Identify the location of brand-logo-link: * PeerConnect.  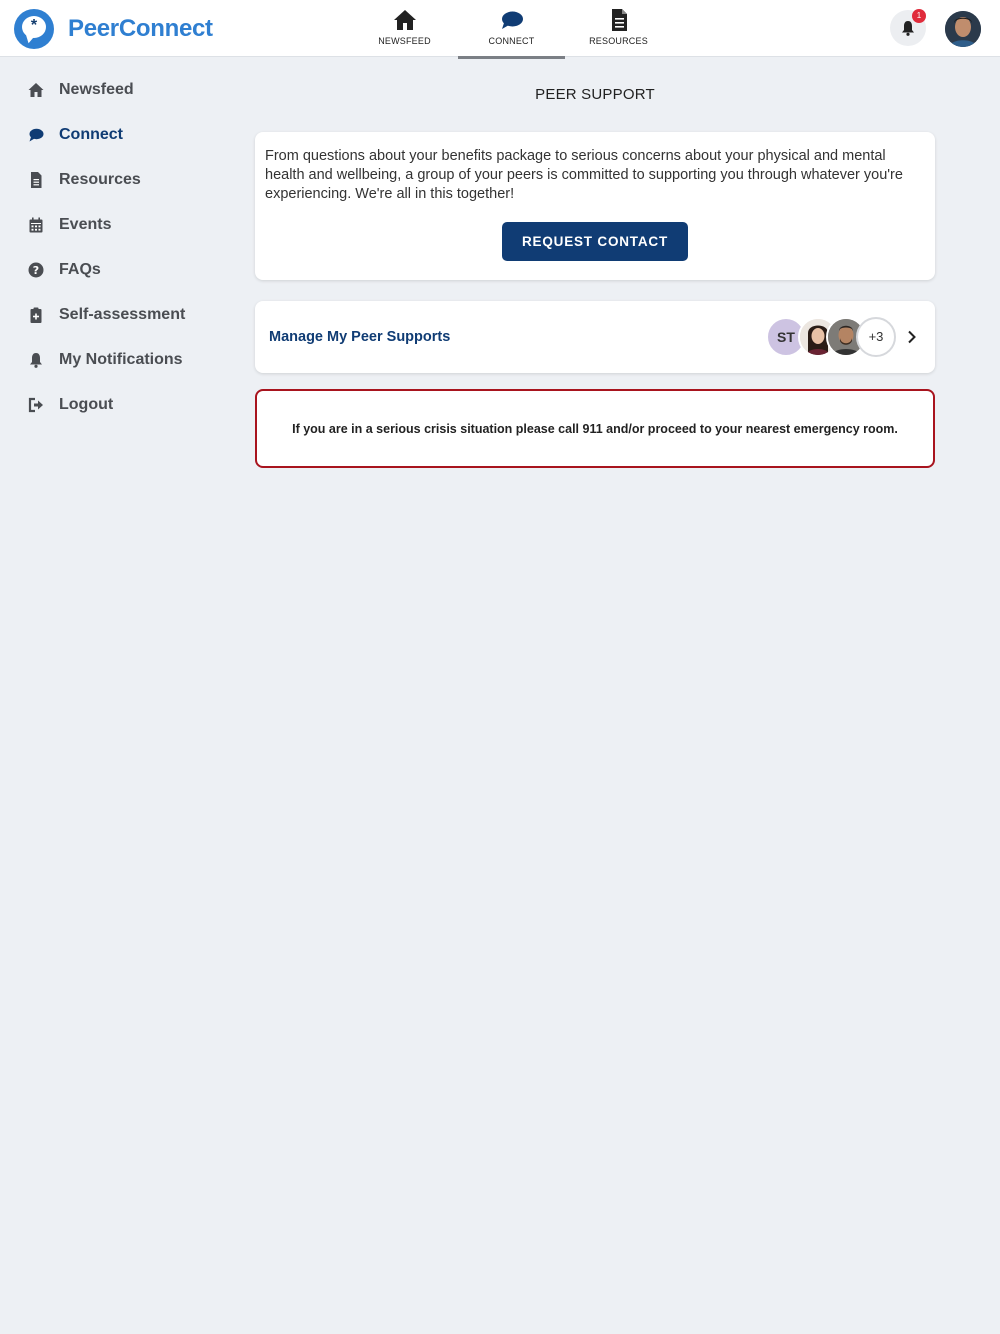
(113, 28).